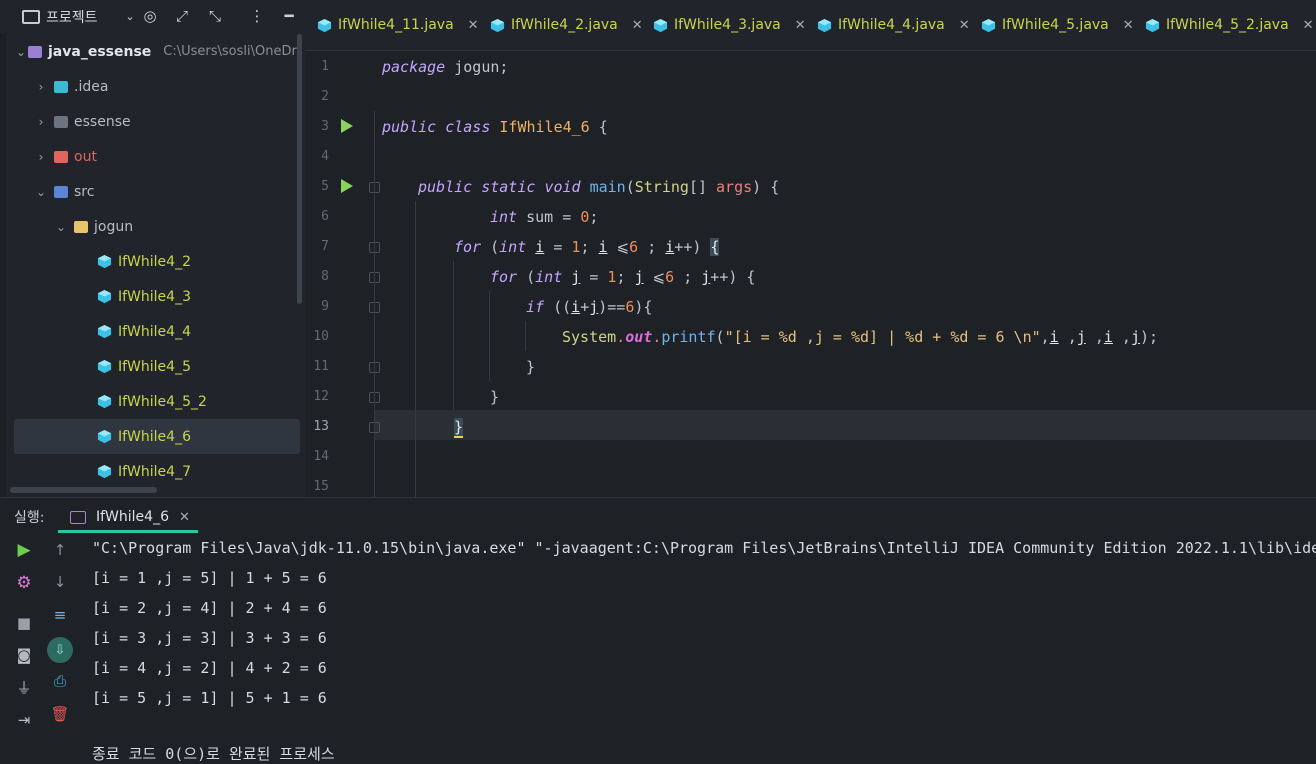  I want to click on tab-label: IfWhile4_11.java, so click(396, 25).